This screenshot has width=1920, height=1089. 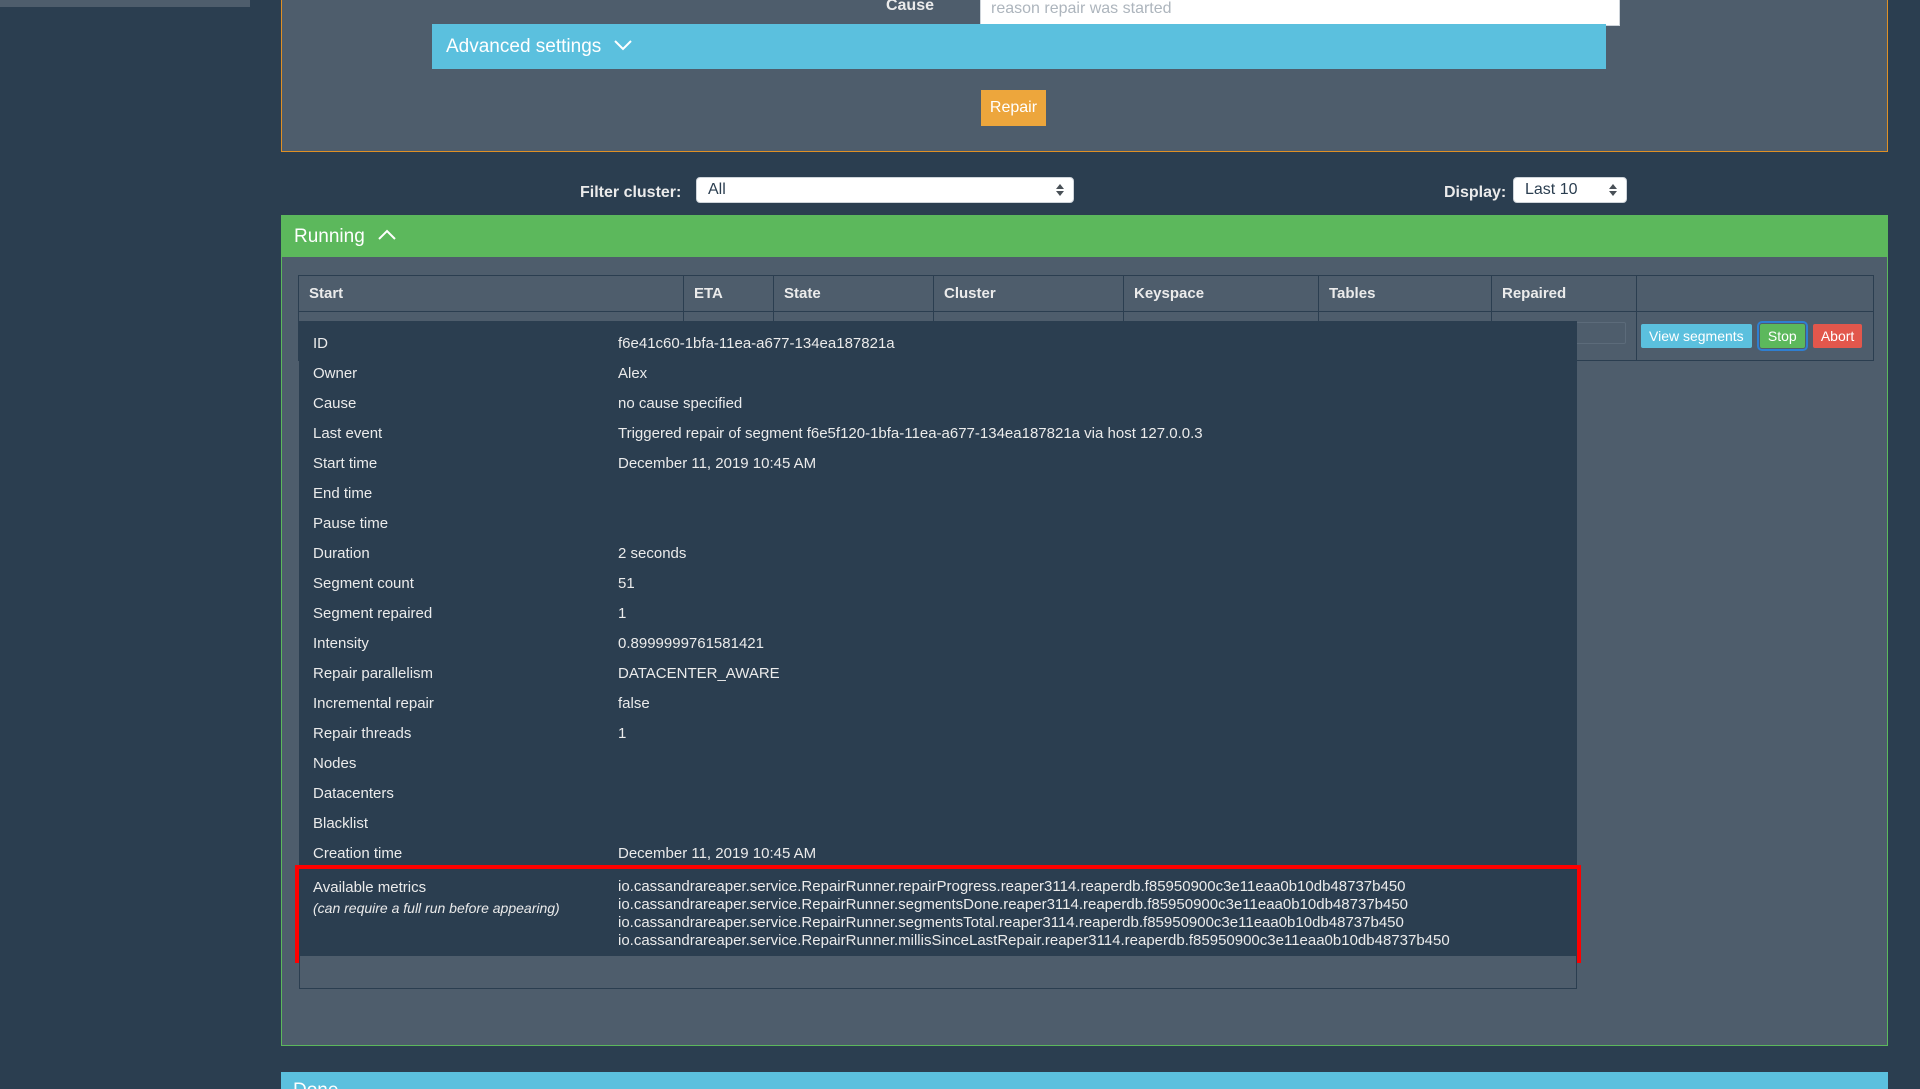 I want to click on display-count-select: Last 10, so click(x=1570, y=190).